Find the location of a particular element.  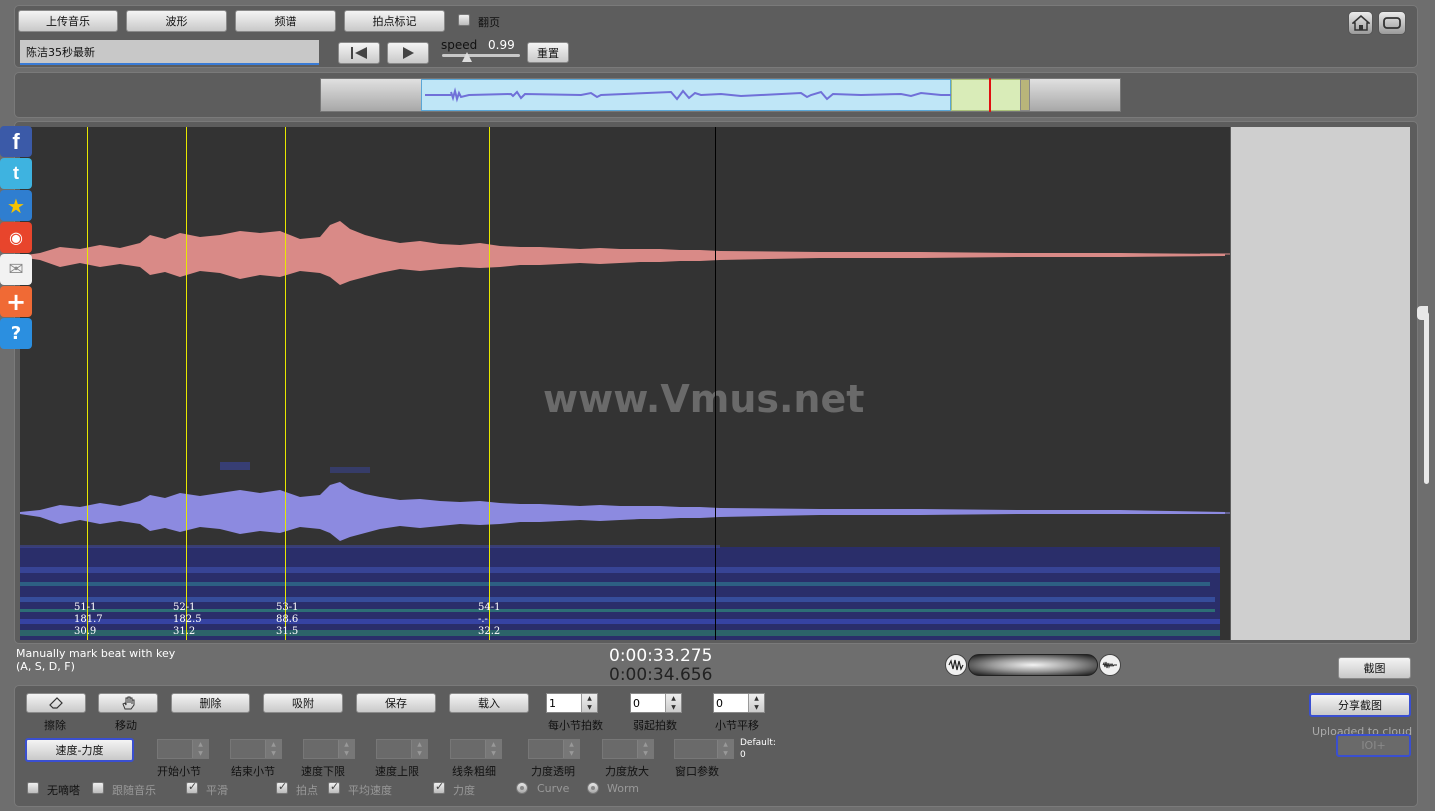

beat-tempo: 182.5 is located at coordinates (187, 619).